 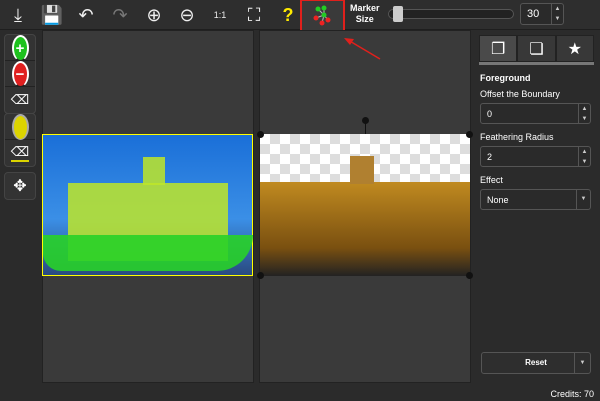 I want to click on zoom-fit-icon: ⛶, so click(x=254, y=15).